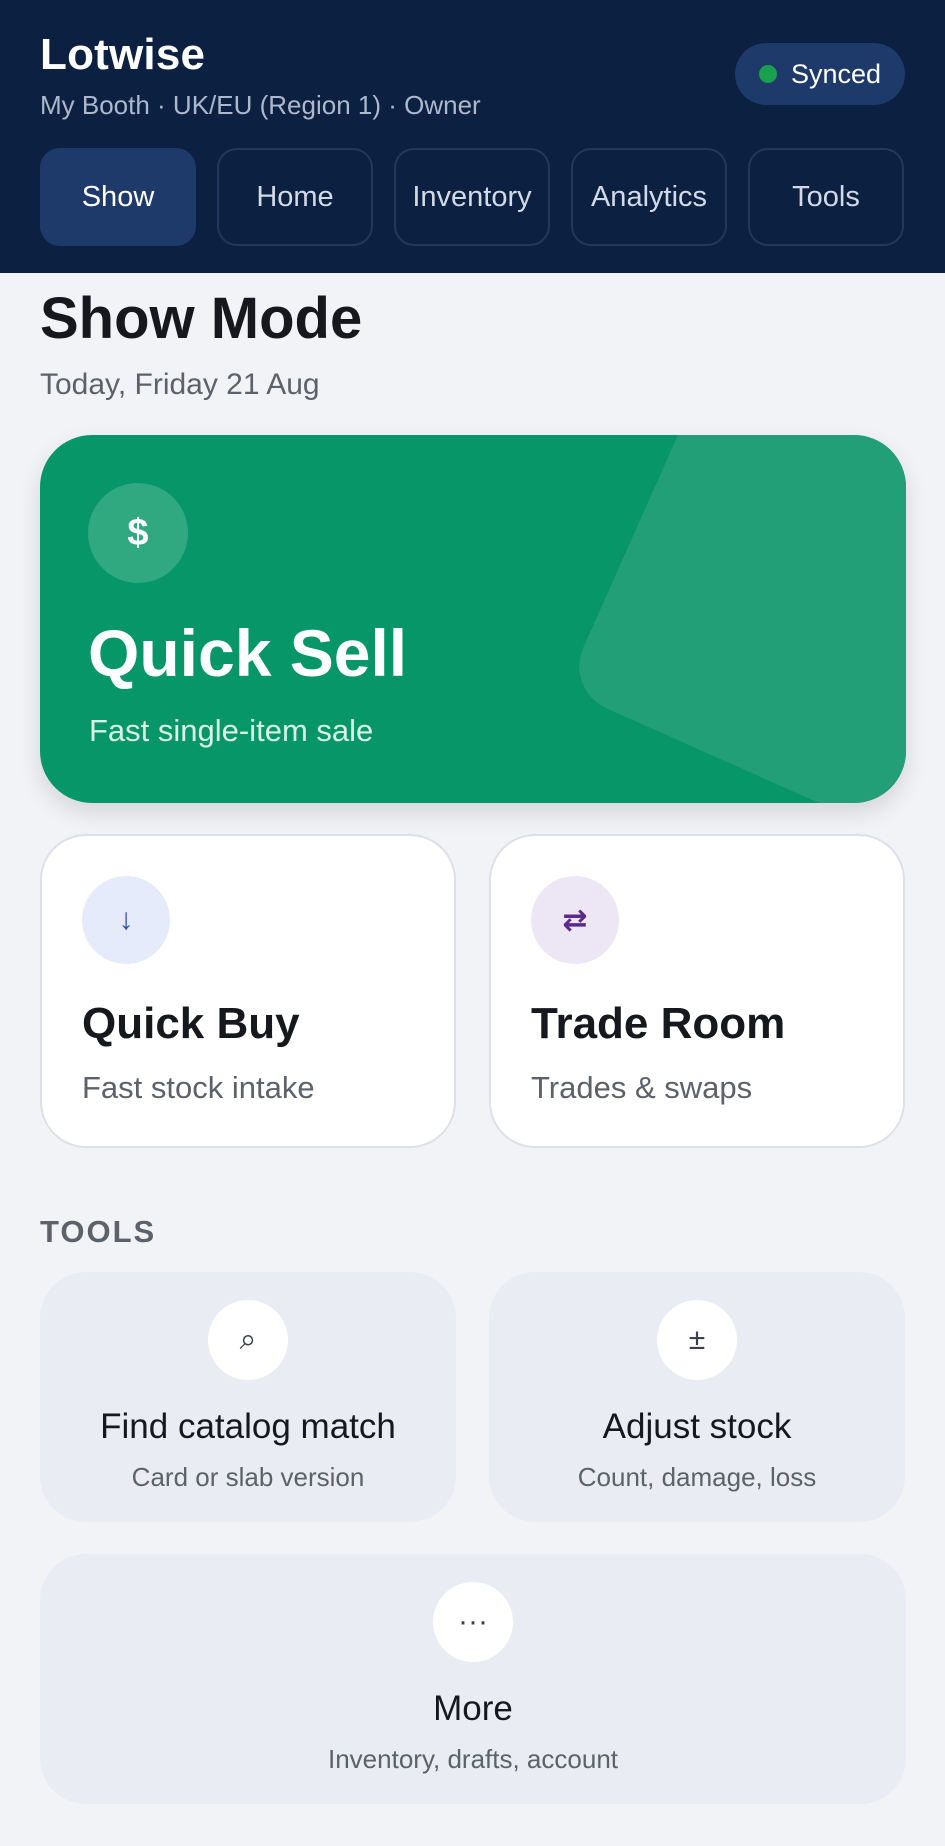  I want to click on sync-status-badge: Synced, so click(820, 74).